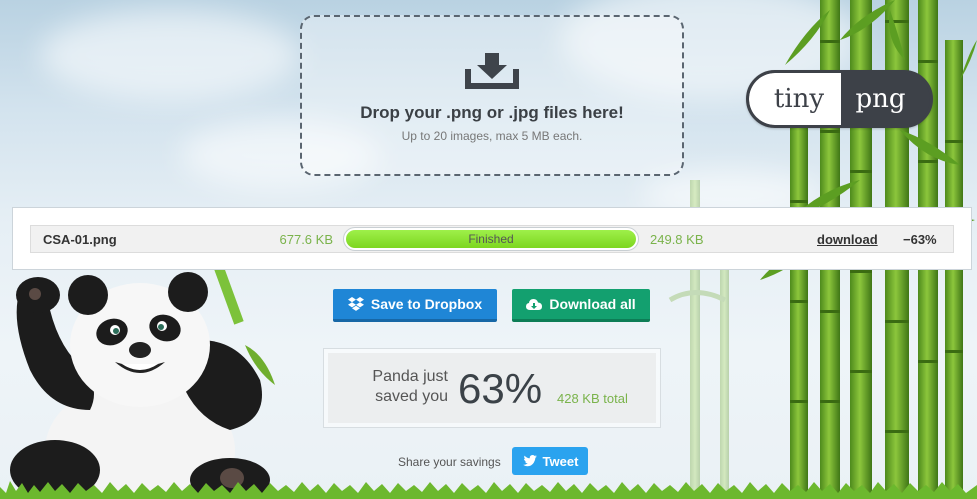 The height and width of the screenshot is (499, 977). What do you see at coordinates (306, 239) in the screenshot?
I see `original-size: 677.6 KB` at bounding box center [306, 239].